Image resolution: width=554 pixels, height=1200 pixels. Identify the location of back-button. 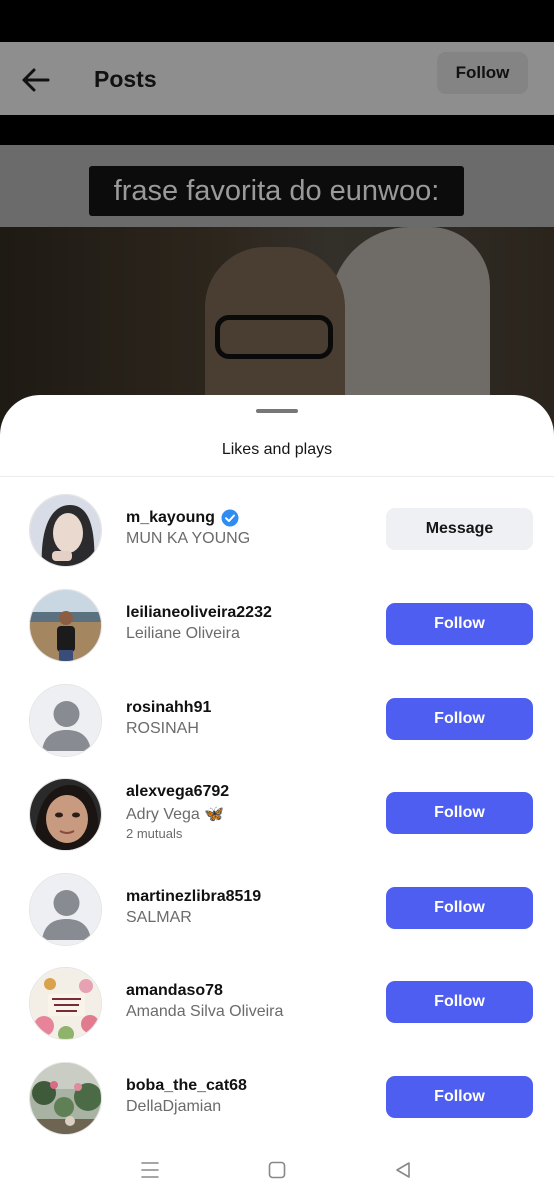
(36, 80).